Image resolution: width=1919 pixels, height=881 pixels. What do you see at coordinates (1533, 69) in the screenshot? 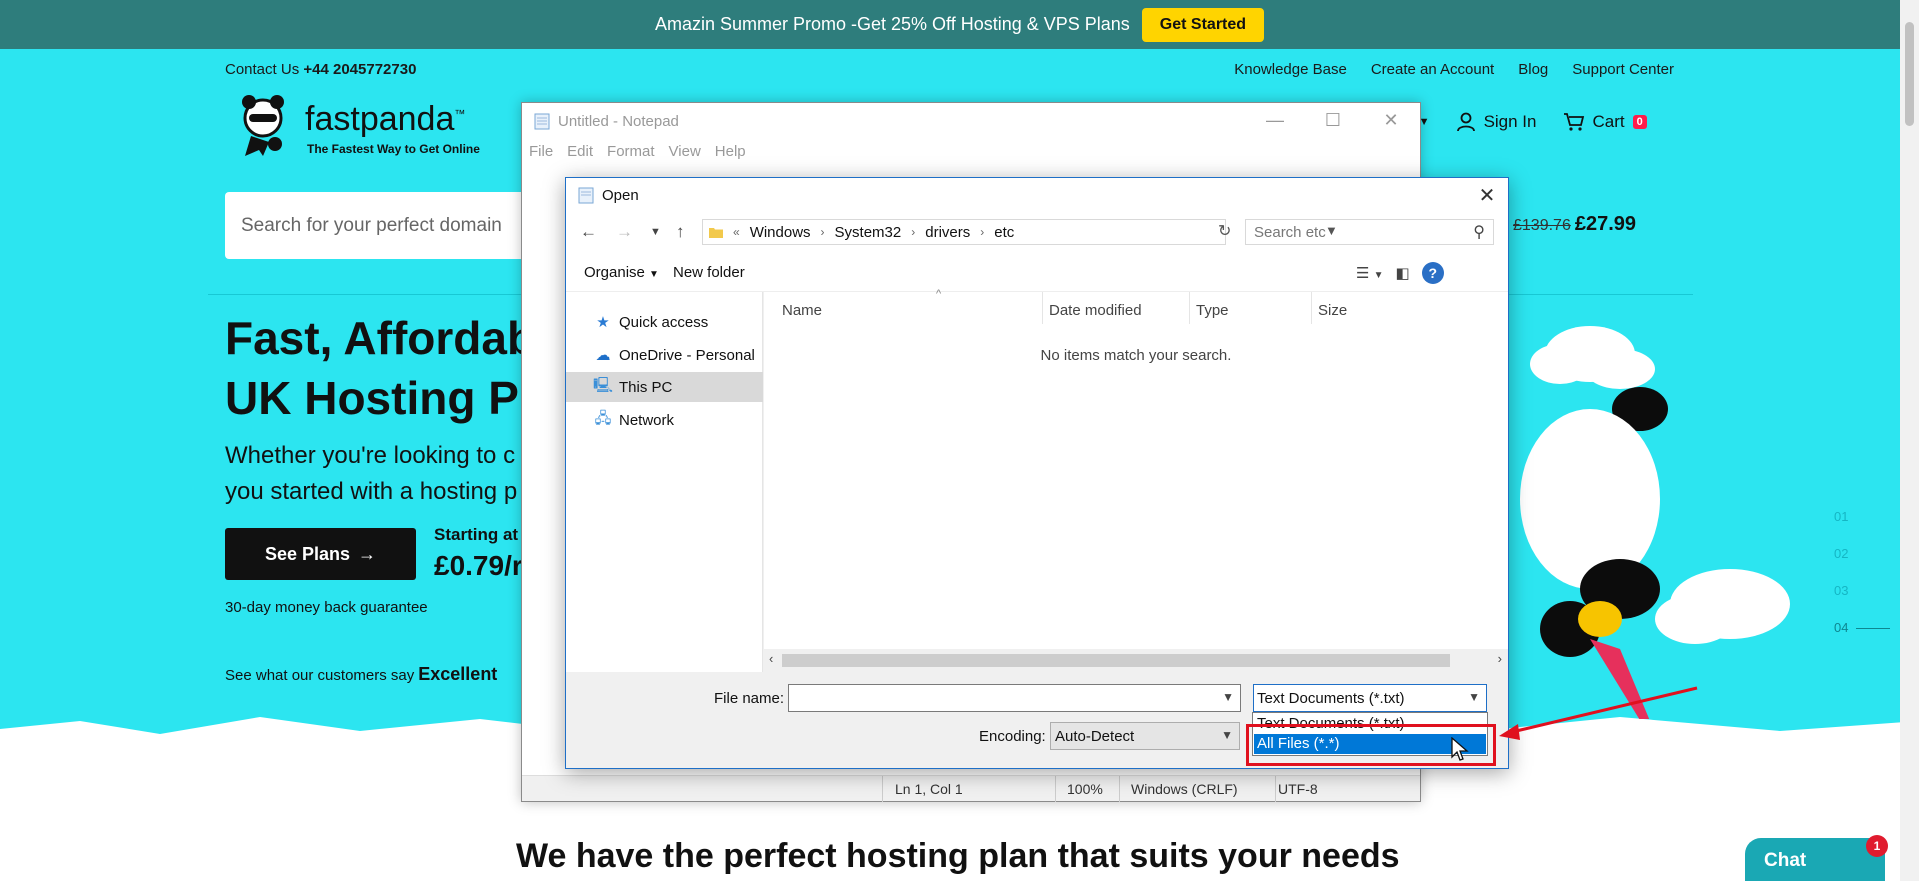
I see `link-blog: Blog` at bounding box center [1533, 69].